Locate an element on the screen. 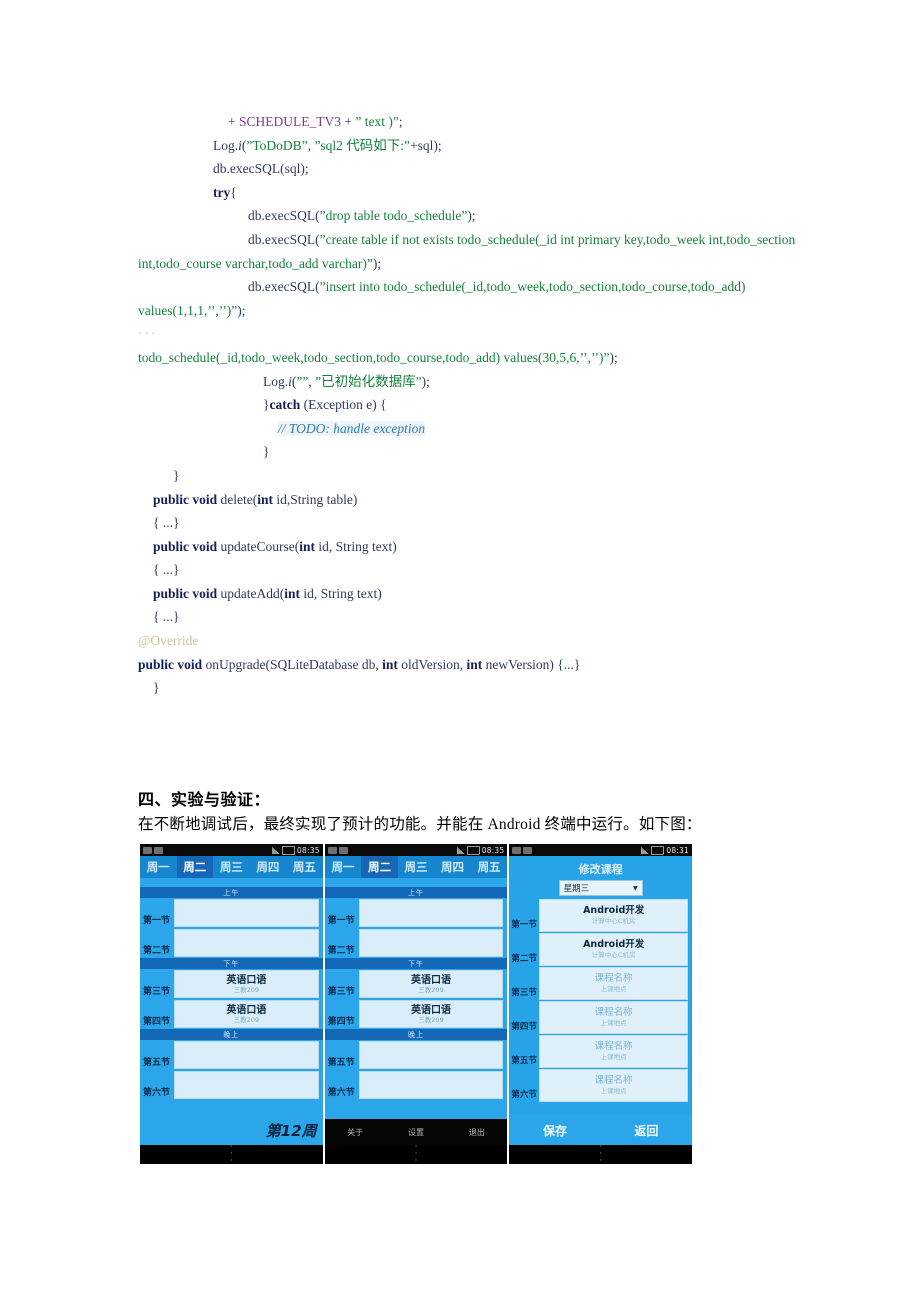 Image resolution: width=920 pixels, height=1302 pixels. action-button: 返回 is located at coordinates (646, 1130).